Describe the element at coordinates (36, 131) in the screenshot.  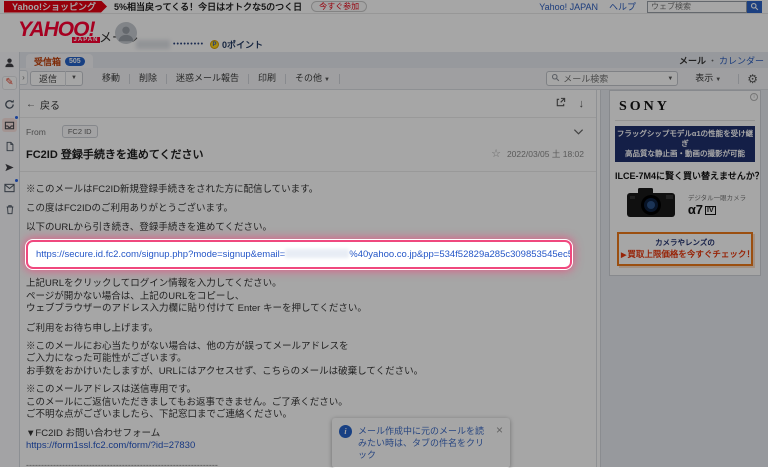
I see `from-label: From` at that location.